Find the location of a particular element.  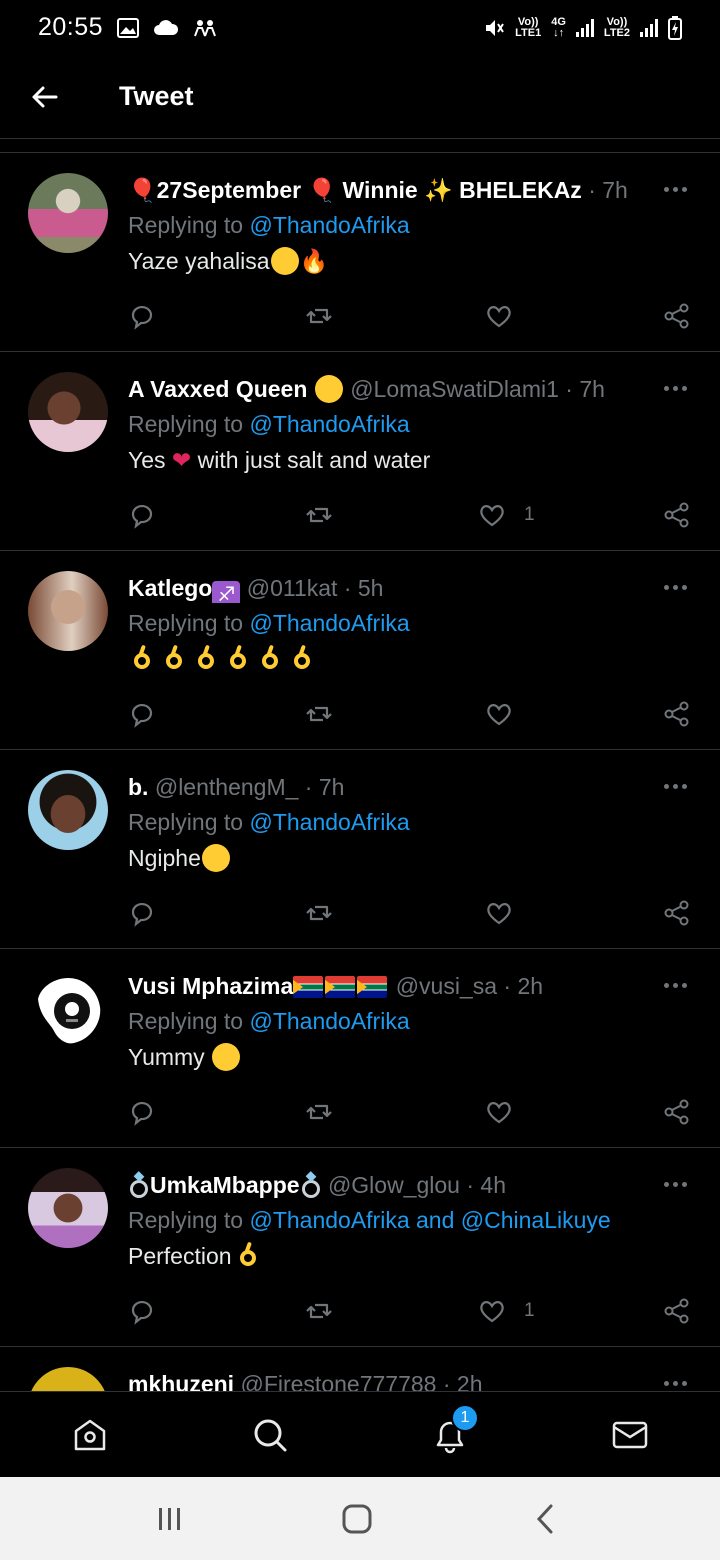

display-name-part: Winnie is located at coordinates (380, 190).